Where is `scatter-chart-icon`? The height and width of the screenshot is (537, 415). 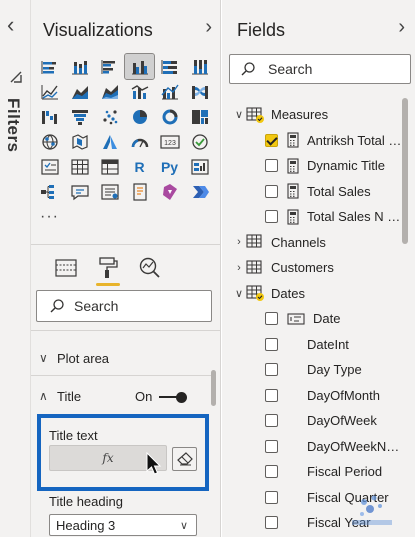
scatter-chart-icon is located at coordinates (109, 116).